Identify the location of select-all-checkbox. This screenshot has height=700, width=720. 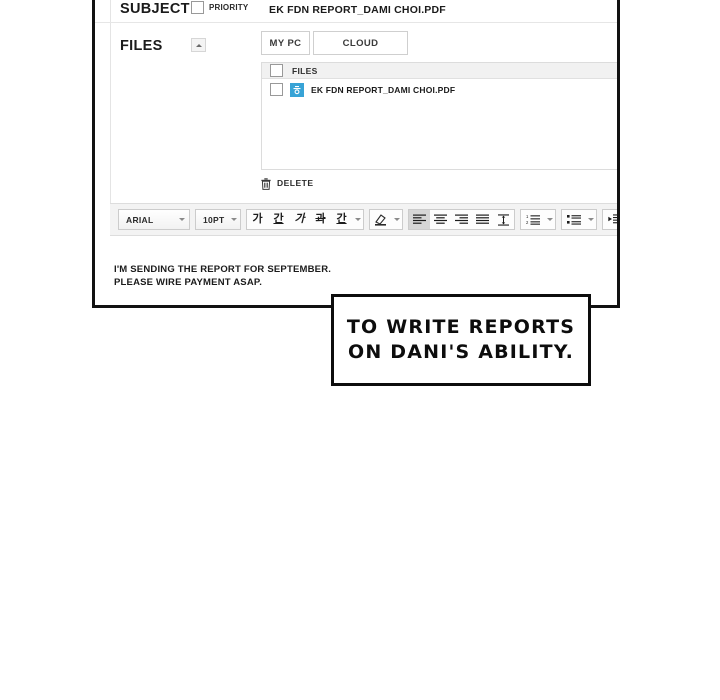
(276, 70).